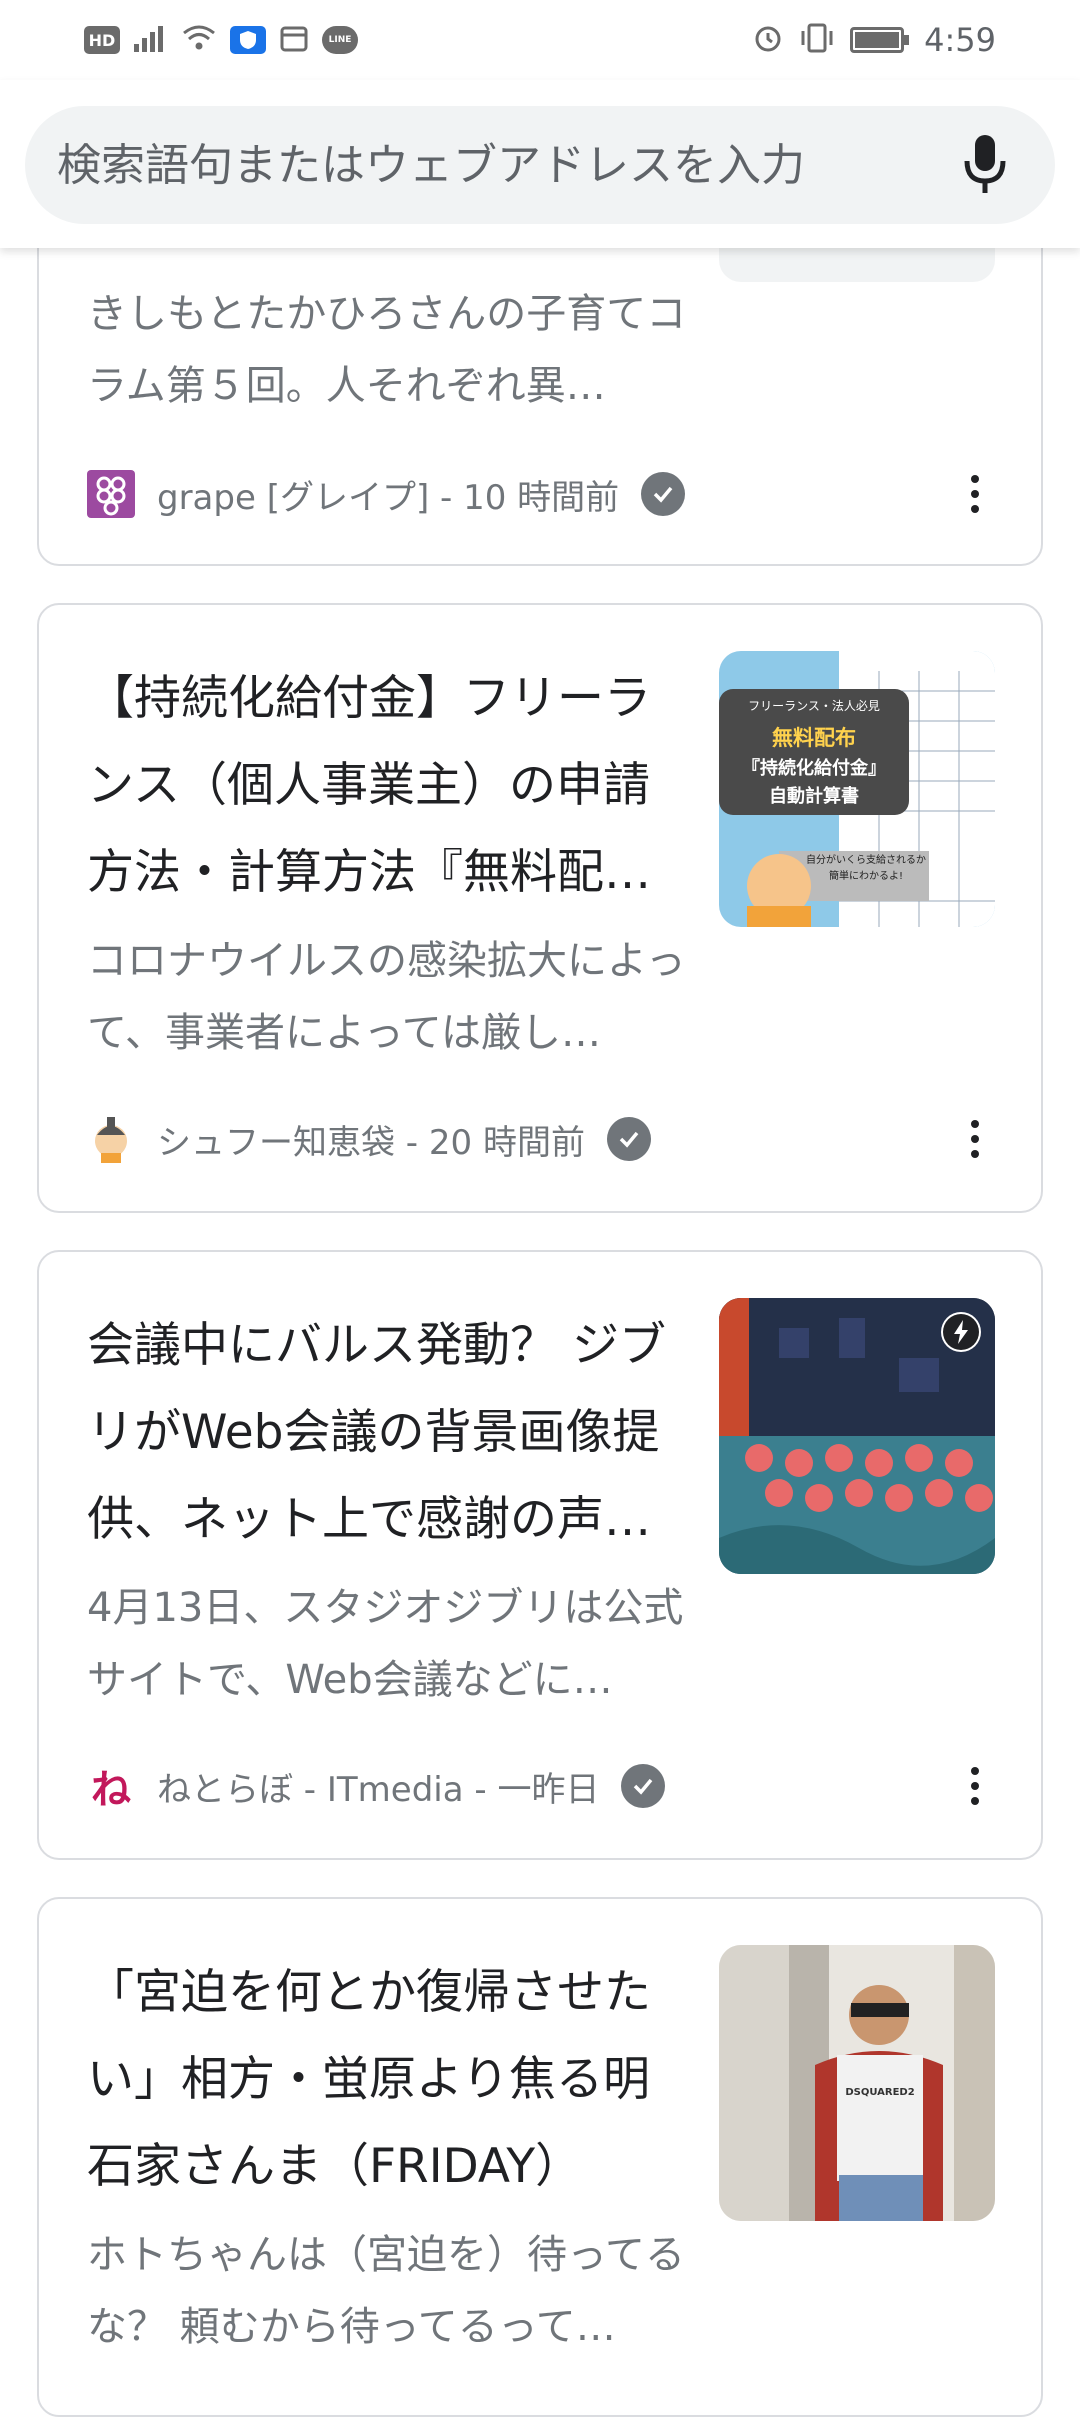 The image size is (1080, 2417). Describe the element at coordinates (388, 494) in the screenshot. I see `card-source: grape [グレイプ] - 10 時間前` at that location.